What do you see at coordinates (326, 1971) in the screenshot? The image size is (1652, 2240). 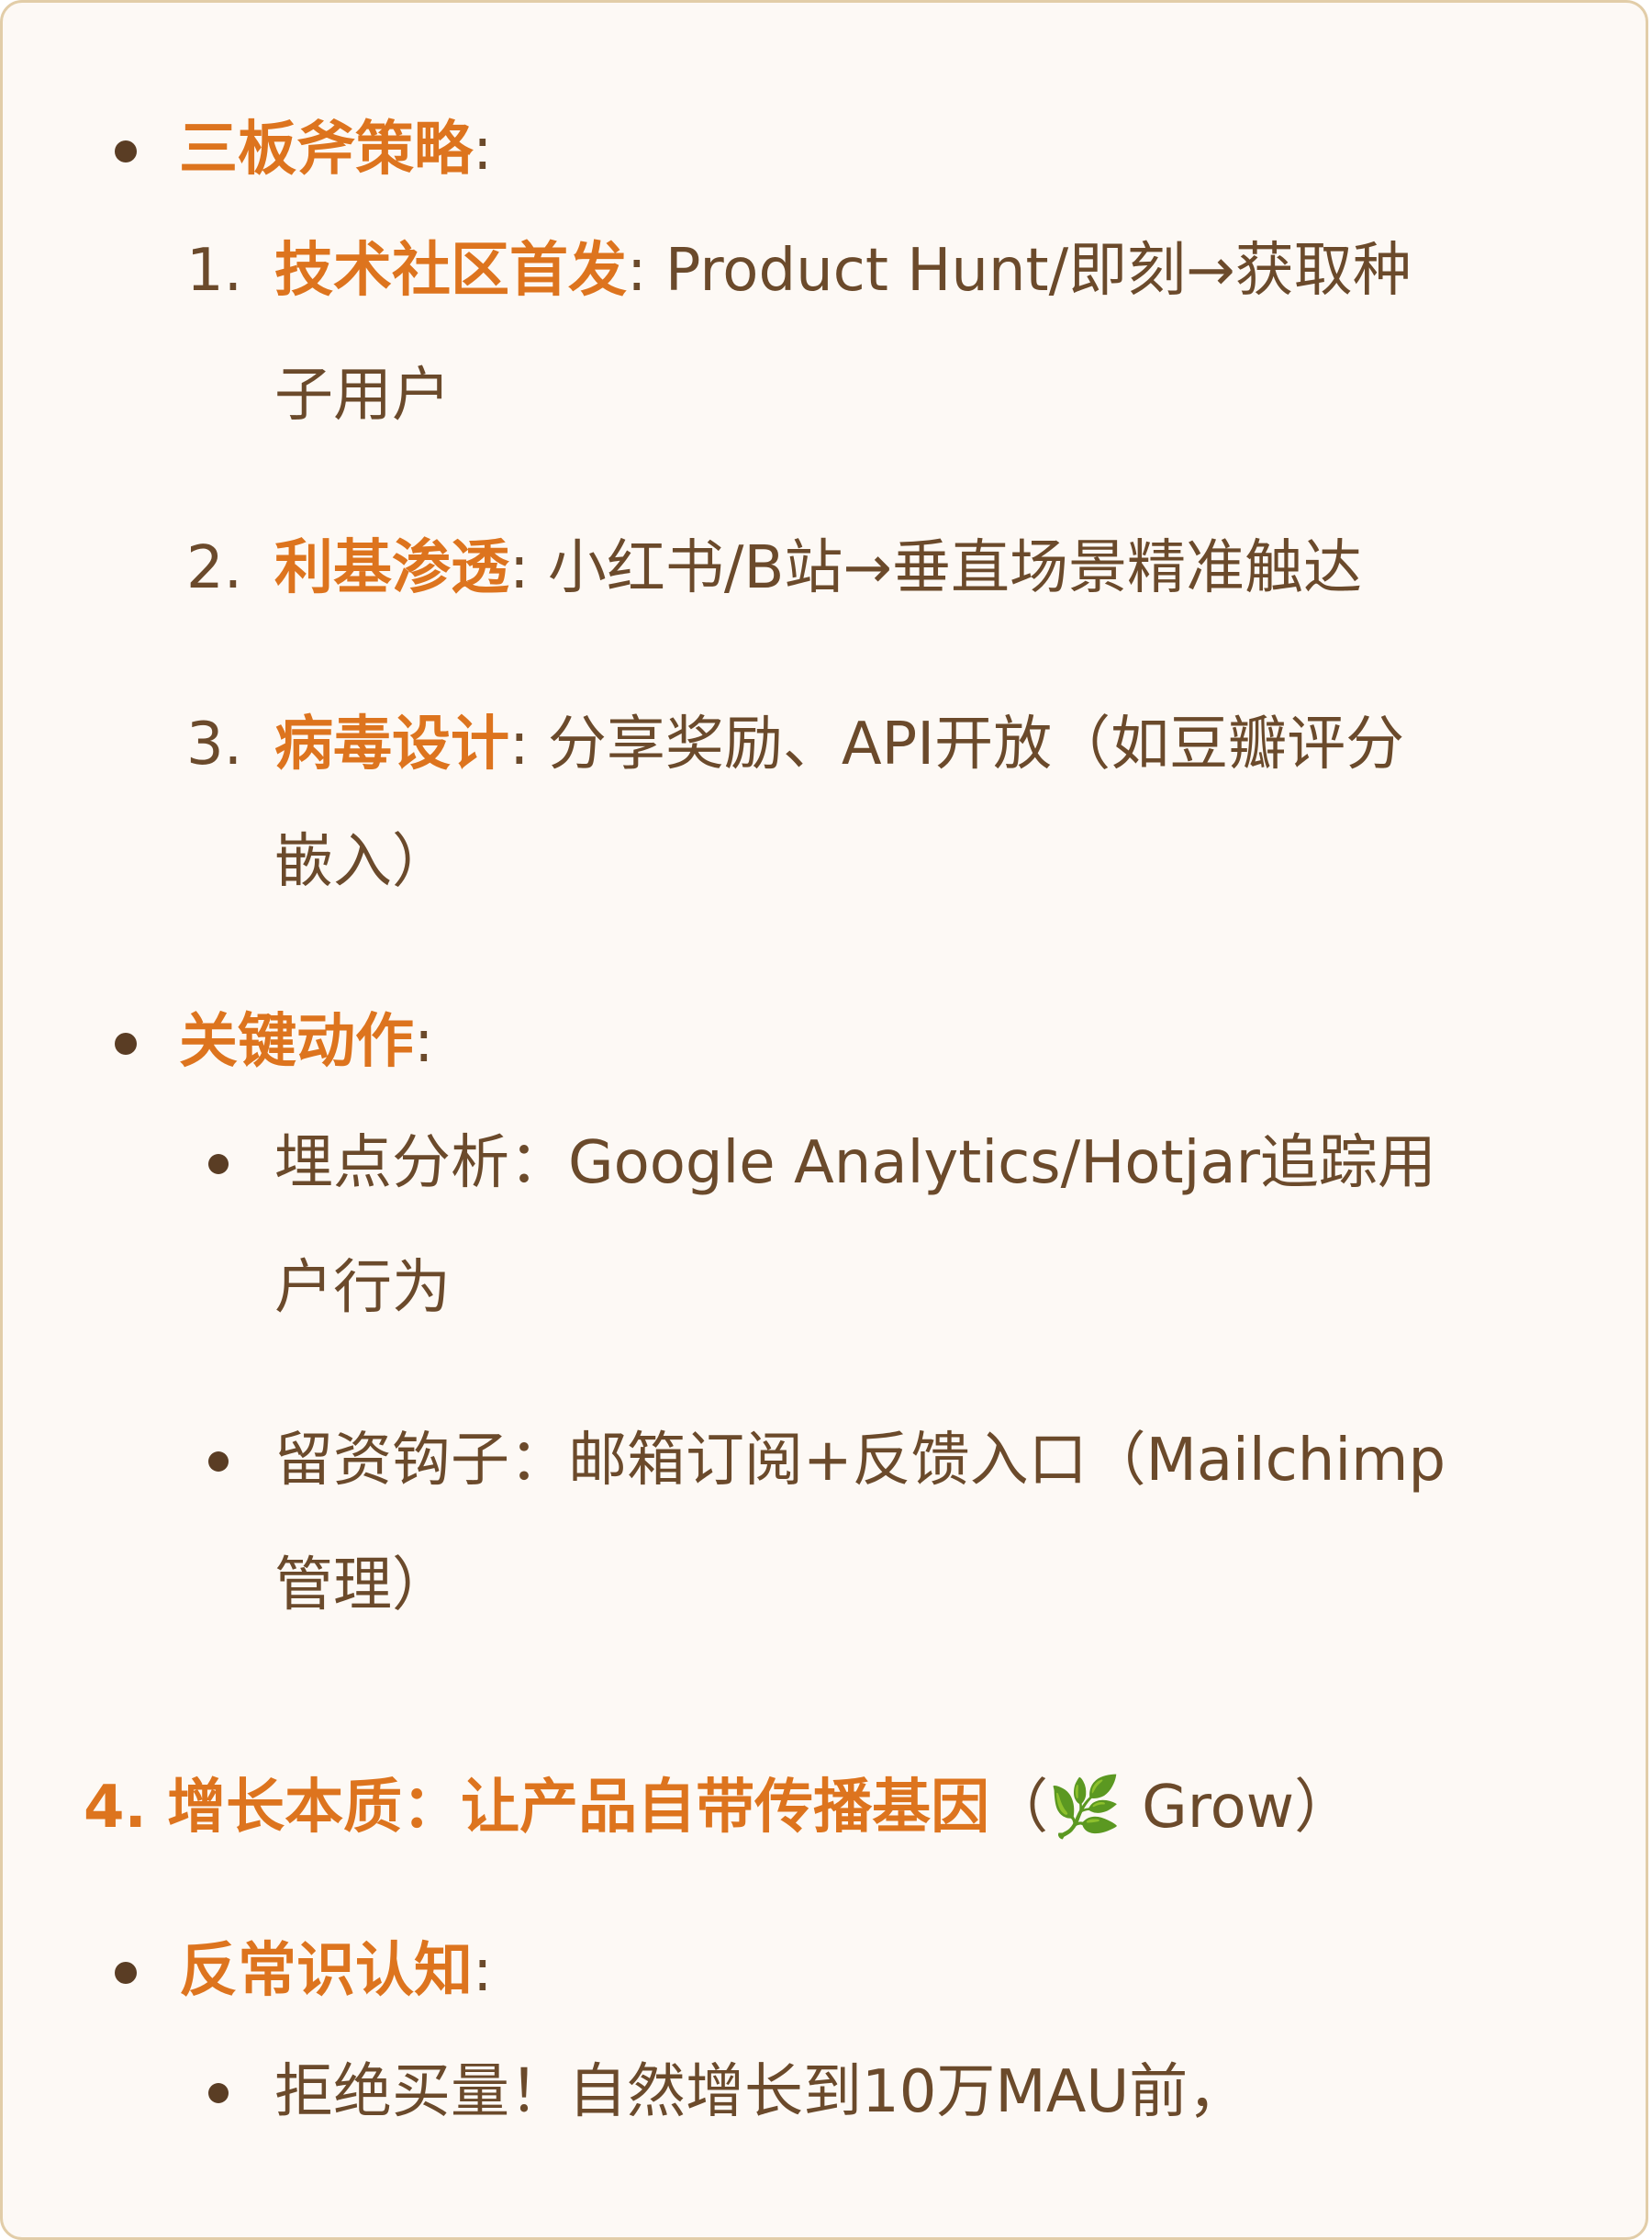 I see `heading-text: 反常识认知` at bounding box center [326, 1971].